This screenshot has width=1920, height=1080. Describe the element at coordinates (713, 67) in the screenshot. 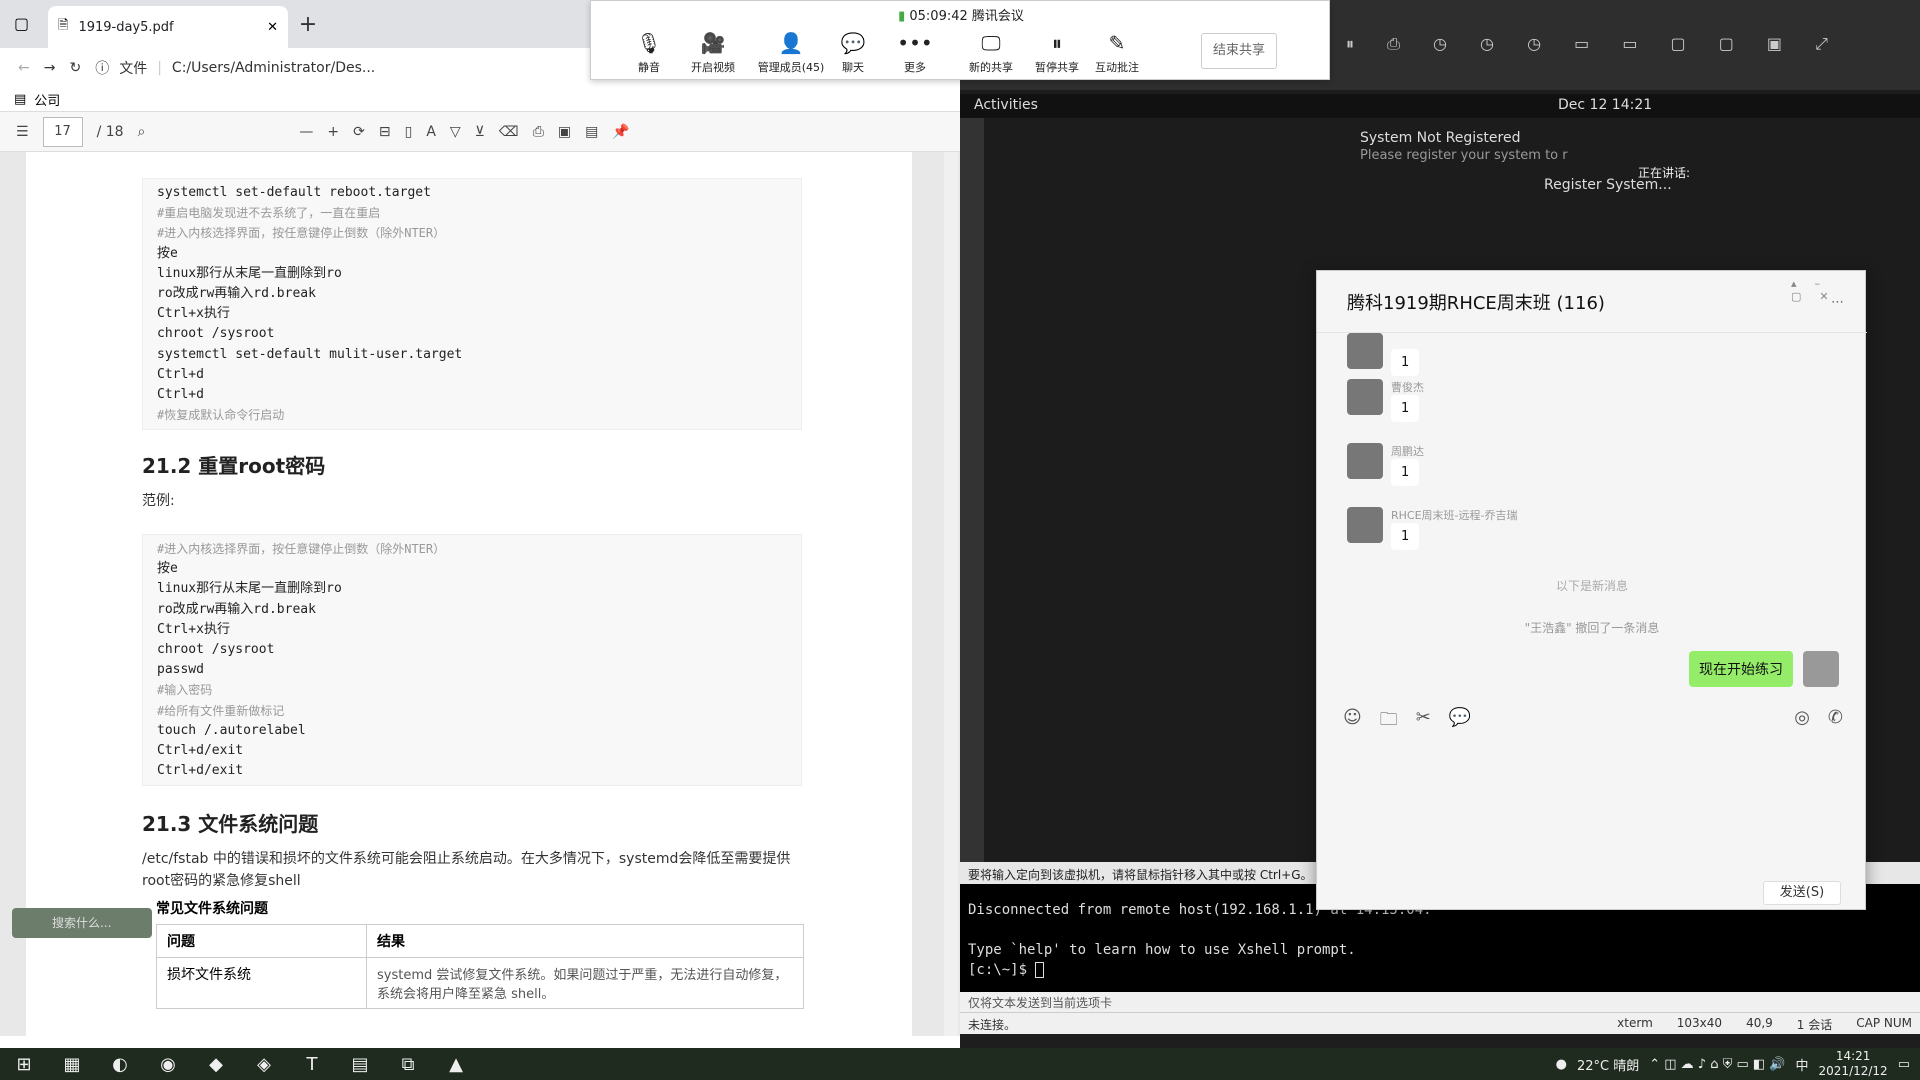

I see `button-label: 开启视频` at that location.